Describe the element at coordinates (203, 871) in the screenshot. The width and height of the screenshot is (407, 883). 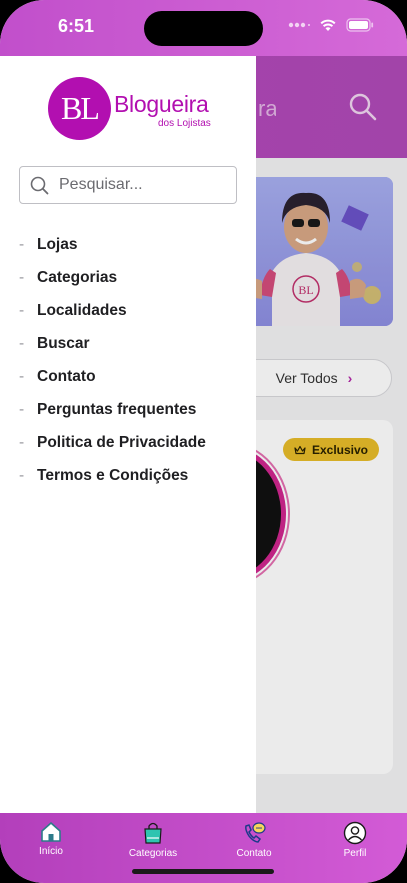
I see `home-indicator` at that location.